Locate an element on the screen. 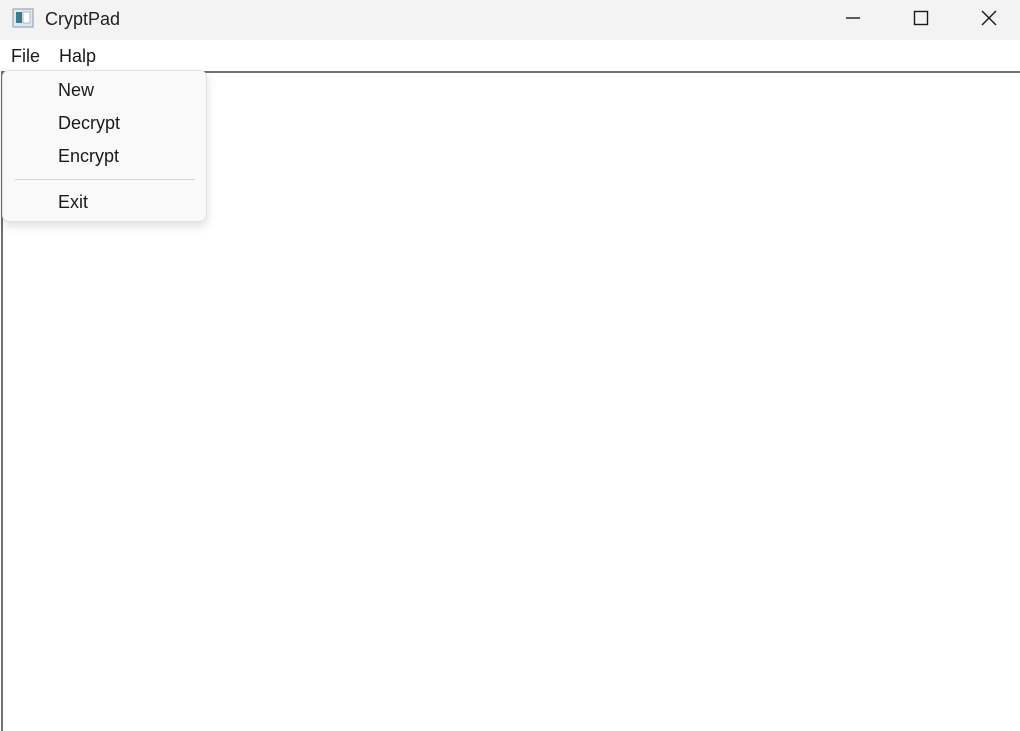 Image resolution: width=1020 pixels, height=731 pixels. menu-bar: File Halp is located at coordinates (510, 55).